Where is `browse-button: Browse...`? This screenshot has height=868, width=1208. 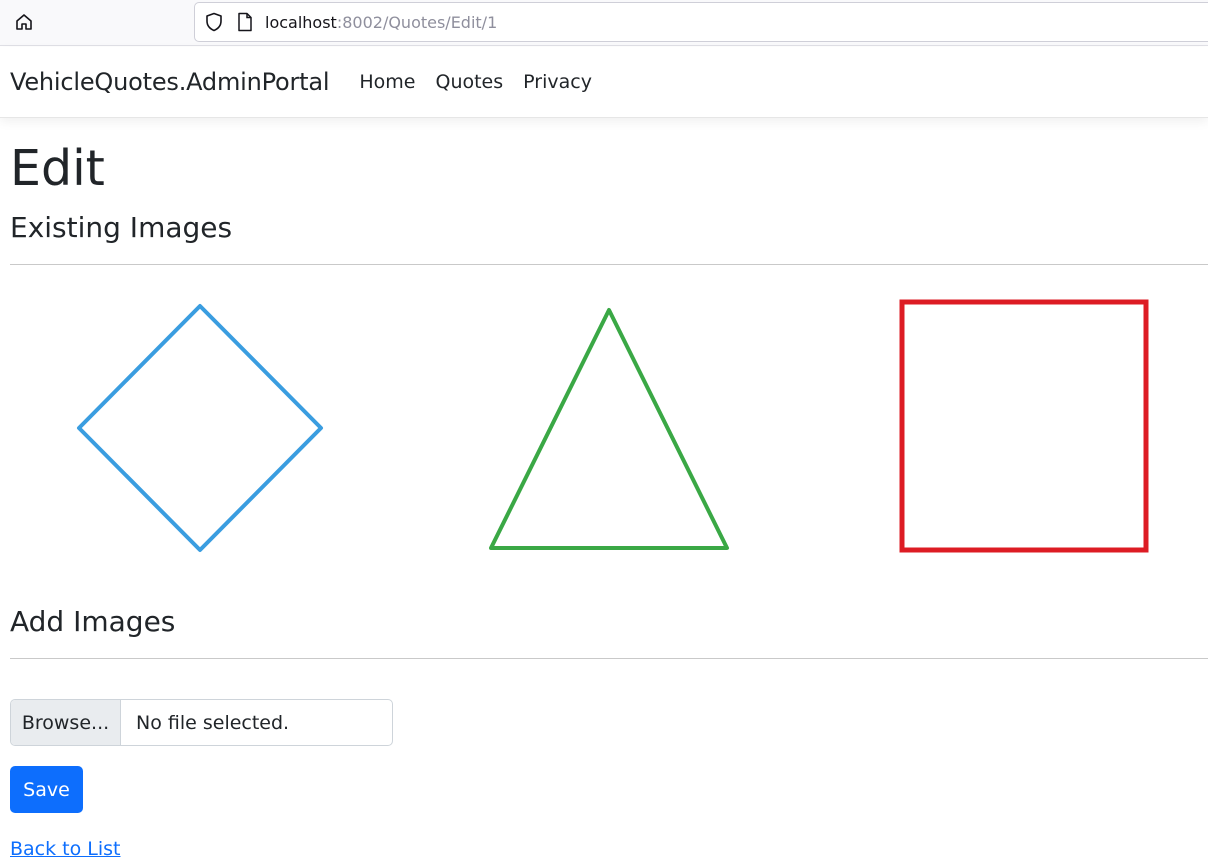 browse-button: Browse... is located at coordinates (66, 722).